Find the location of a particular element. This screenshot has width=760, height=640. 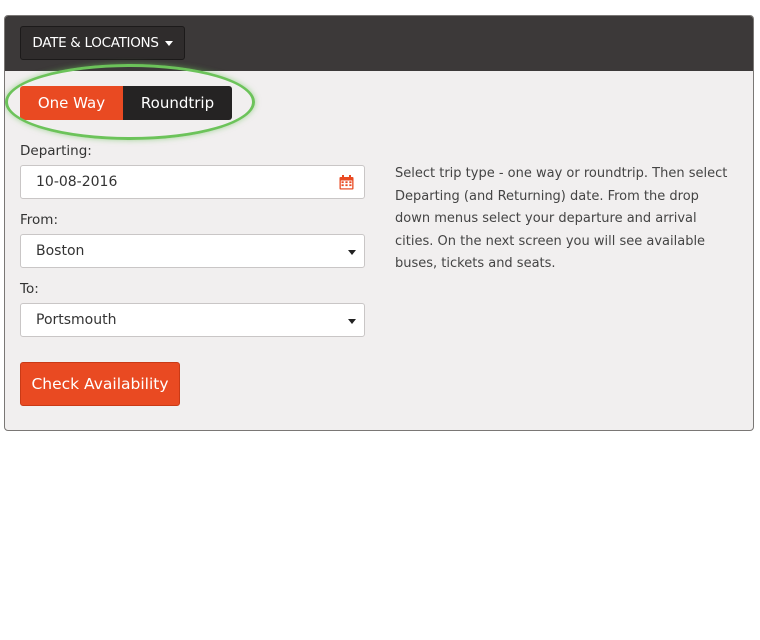

to-city-value: Portsmouth is located at coordinates (76, 320).